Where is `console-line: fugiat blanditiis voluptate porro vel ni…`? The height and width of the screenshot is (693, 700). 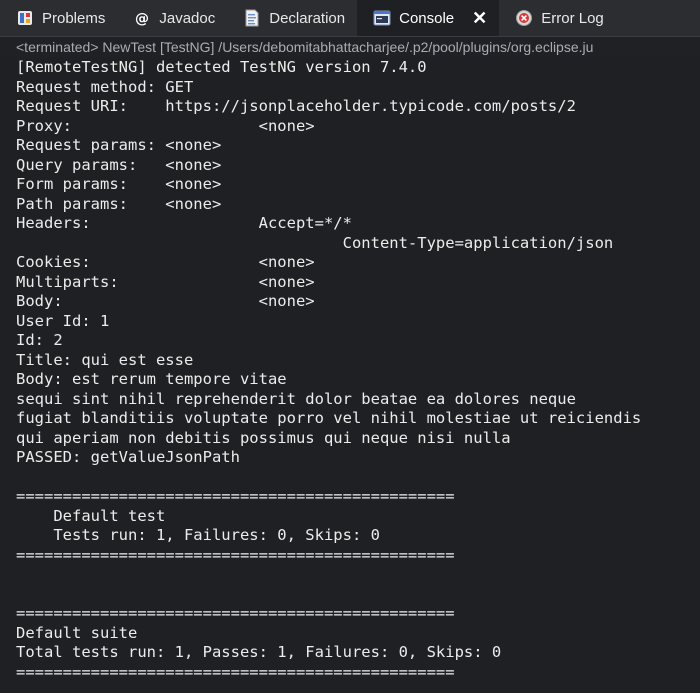 console-line: fugiat blanditiis voluptate porro vel ni… is located at coordinates (329, 418).